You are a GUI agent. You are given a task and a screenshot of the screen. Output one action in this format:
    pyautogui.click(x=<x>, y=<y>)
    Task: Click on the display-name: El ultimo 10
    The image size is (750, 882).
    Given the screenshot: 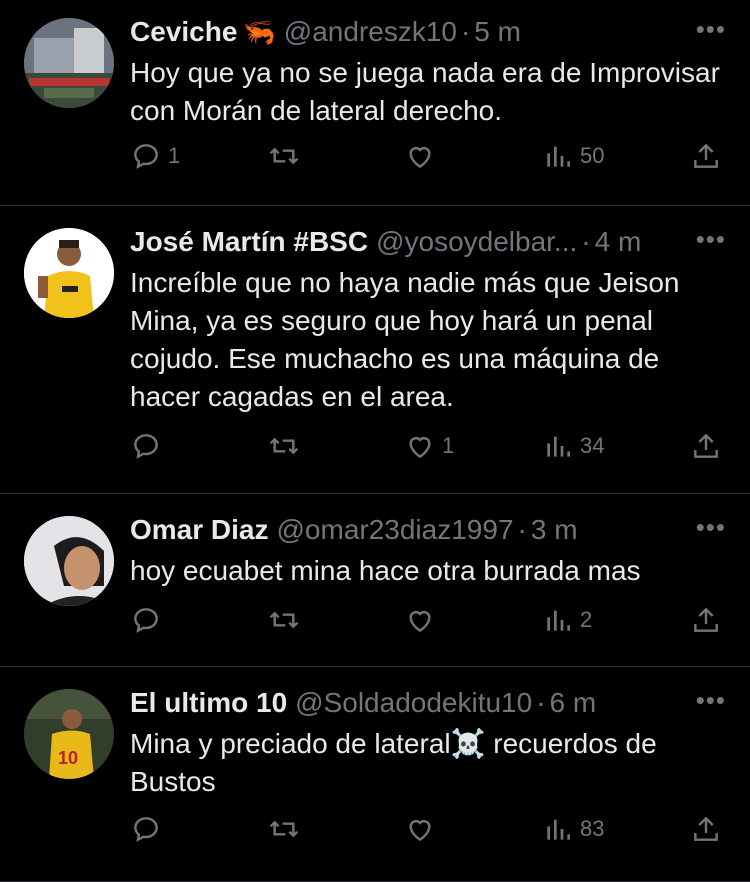 What is the action you would take?
    pyautogui.click(x=208, y=703)
    